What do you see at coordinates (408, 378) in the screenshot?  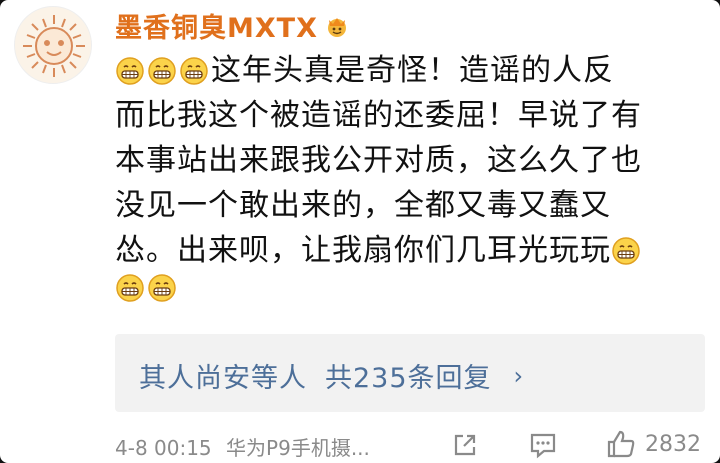 I see `reply-count: 共235条回复` at bounding box center [408, 378].